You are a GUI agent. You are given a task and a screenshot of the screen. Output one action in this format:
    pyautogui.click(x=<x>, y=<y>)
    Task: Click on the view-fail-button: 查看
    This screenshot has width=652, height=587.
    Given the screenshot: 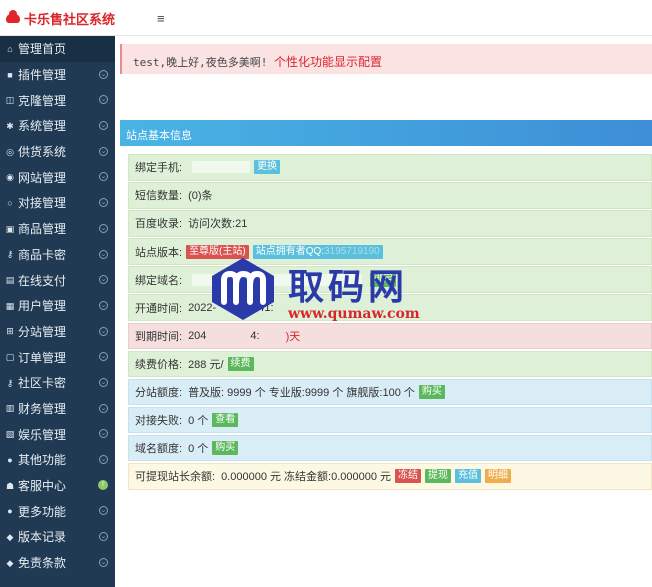 What is the action you would take?
    pyautogui.click(x=225, y=420)
    